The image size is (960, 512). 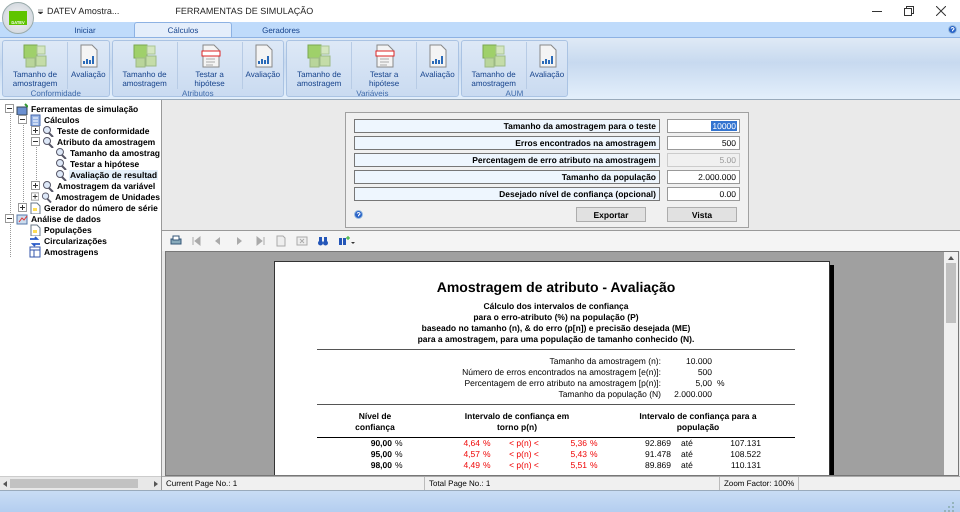 What do you see at coordinates (657, 454) in the screenshot?
I see `table-cell-text: 91.478` at bounding box center [657, 454].